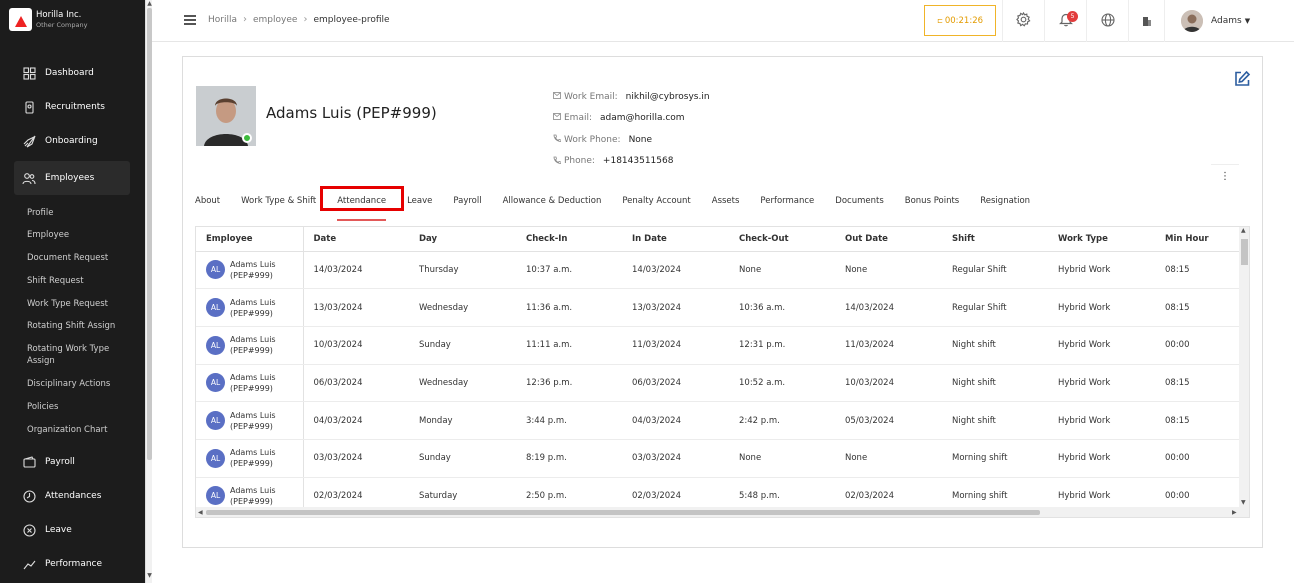 Image resolution: width=1294 pixels, height=583 pixels. Describe the element at coordinates (859, 201) in the screenshot. I see `tab-documents: Documents` at that location.